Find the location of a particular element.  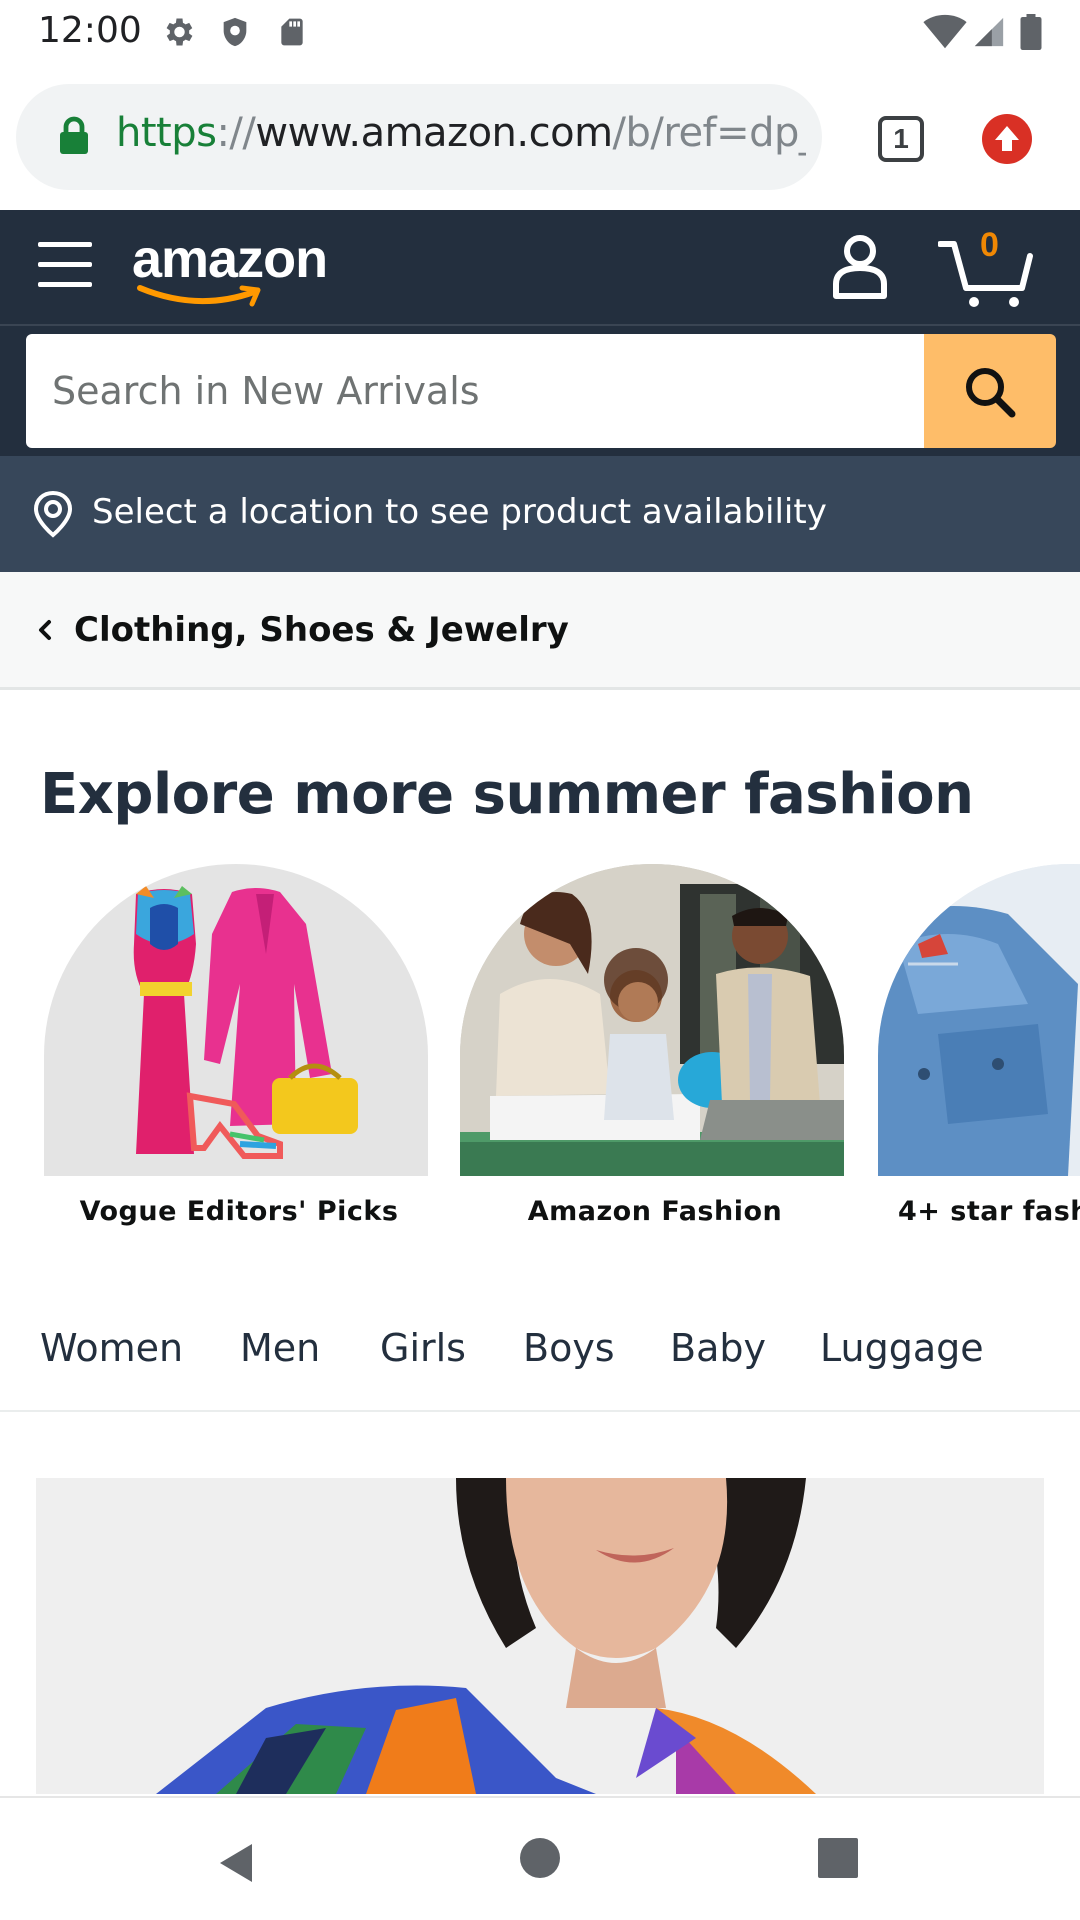

category-tabs: Women Men Girls Boys Baby Luggage is located at coordinates (540, 1354).